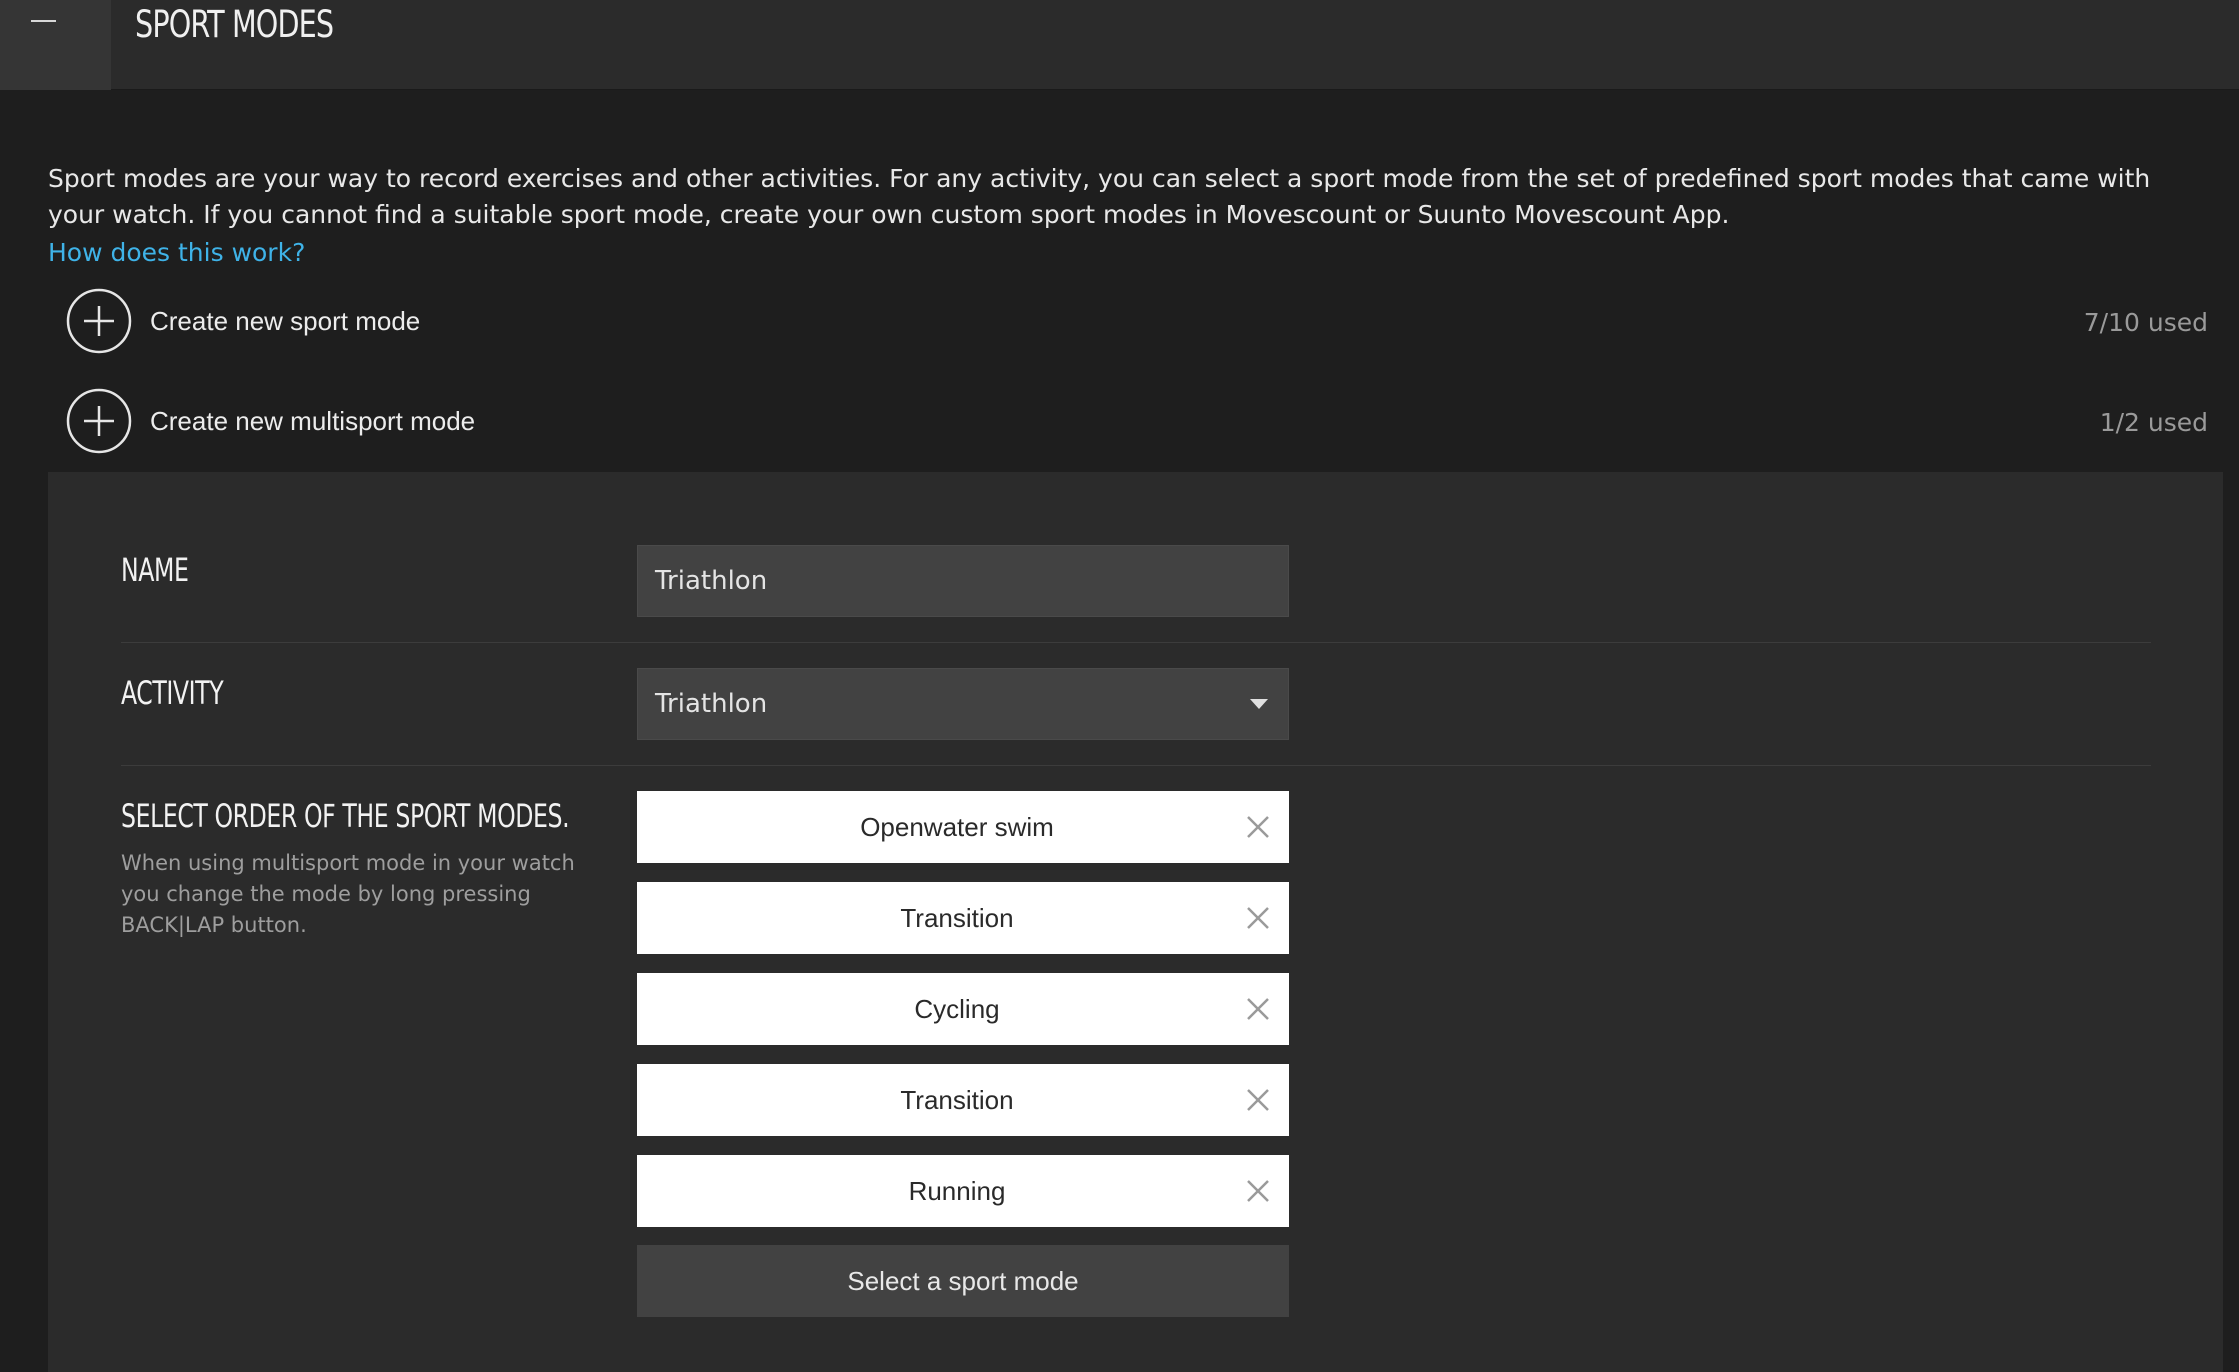 This screenshot has width=2239, height=1372. I want to click on activity-select: Triathlon, so click(963, 704).